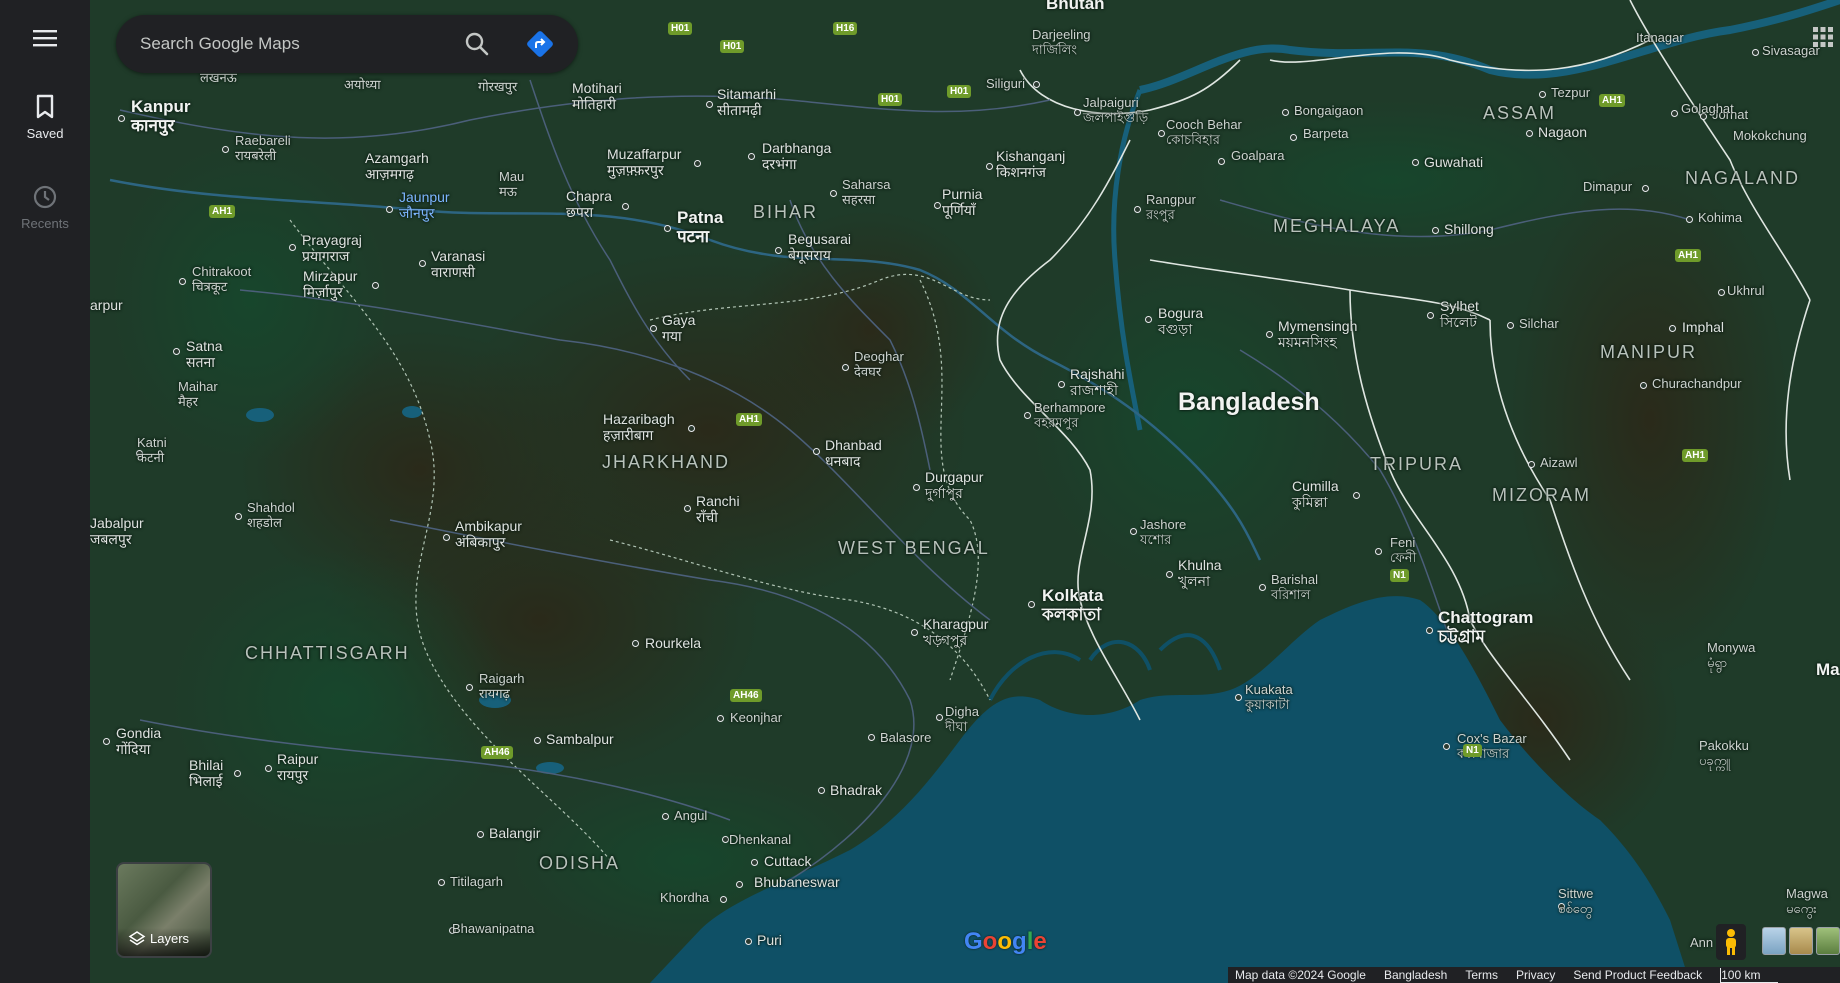 This screenshot has width=1840, height=983. Describe the element at coordinates (796, 156) in the screenshot. I see `place-darbhanga: Darbhanga दरभंगा` at that location.